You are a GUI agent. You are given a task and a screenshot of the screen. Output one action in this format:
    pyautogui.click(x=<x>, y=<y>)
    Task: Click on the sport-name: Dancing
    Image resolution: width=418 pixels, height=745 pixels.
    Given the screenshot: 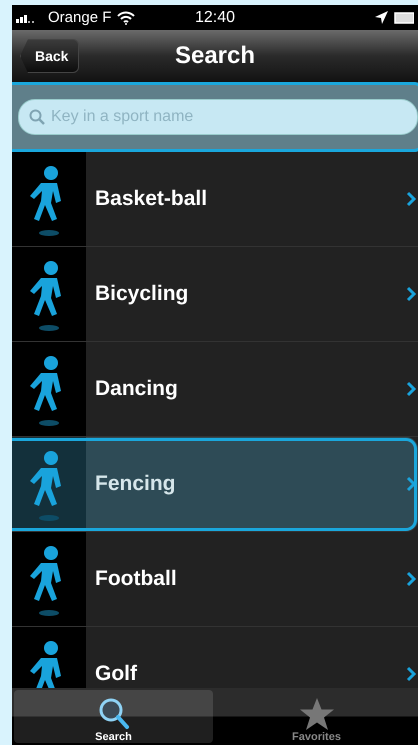 What is the action you would take?
    pyautogui.click(x=137, y=389)
    